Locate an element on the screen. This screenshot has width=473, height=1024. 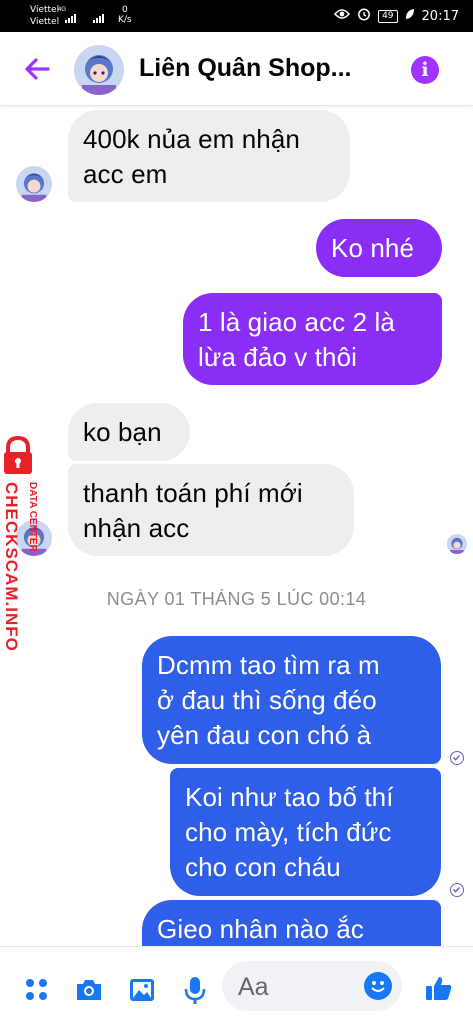
message-outgoing: Ko nhé is located at coordinates (379, 248).